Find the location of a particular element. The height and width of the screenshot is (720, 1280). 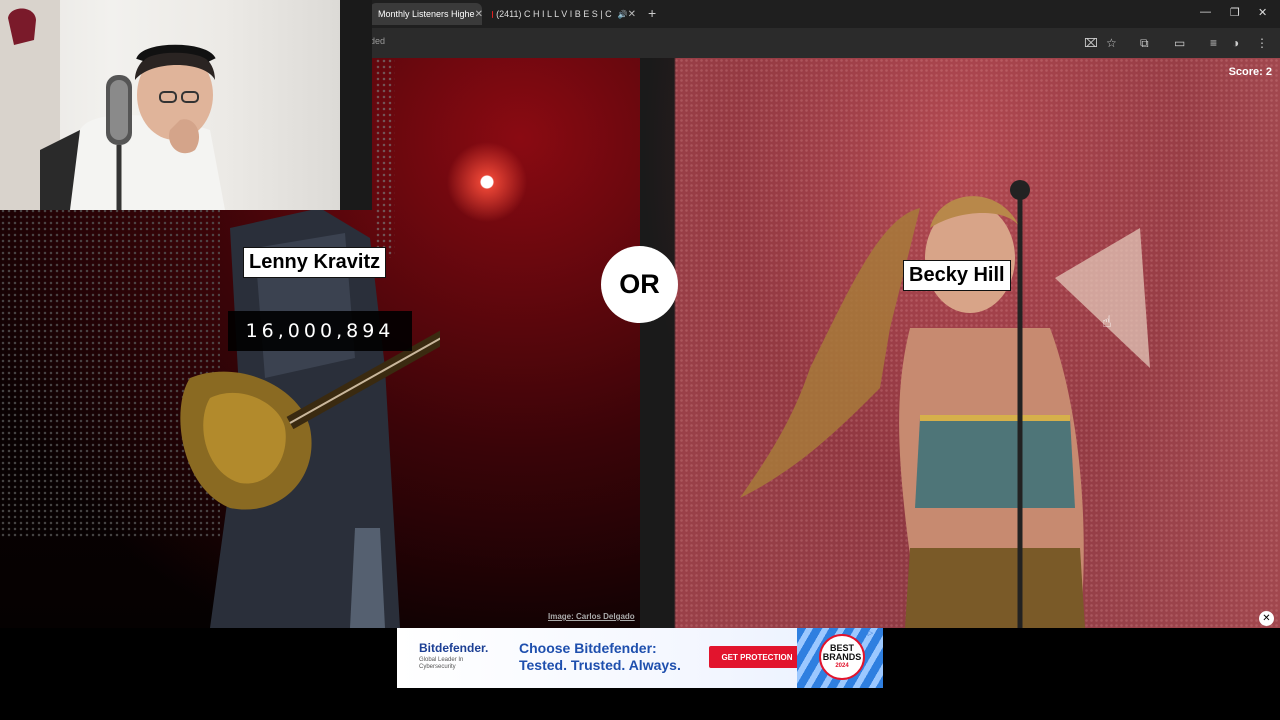

address-bar: ded ⌧ ☆ ⧉ ▭ ≡ ◑ ⋮ is located at coordinates (825, 43).